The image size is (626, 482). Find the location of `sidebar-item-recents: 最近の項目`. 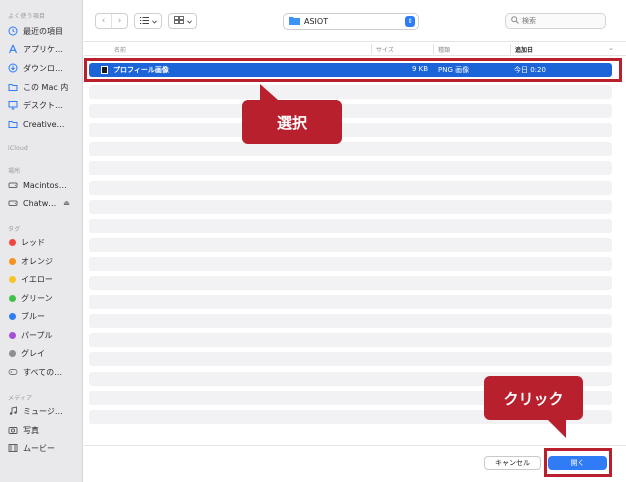

sidebar-item-recents: 最近の項目 is located at coordinates (44, 31).